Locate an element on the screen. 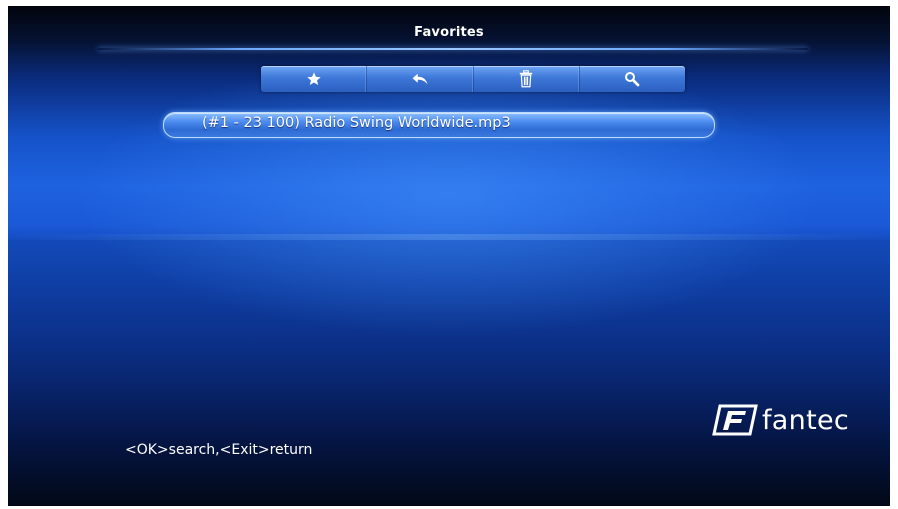 The width and height of the screenshot is (898, 509). toolbar-delete-button is located at coordinates (527, 79).